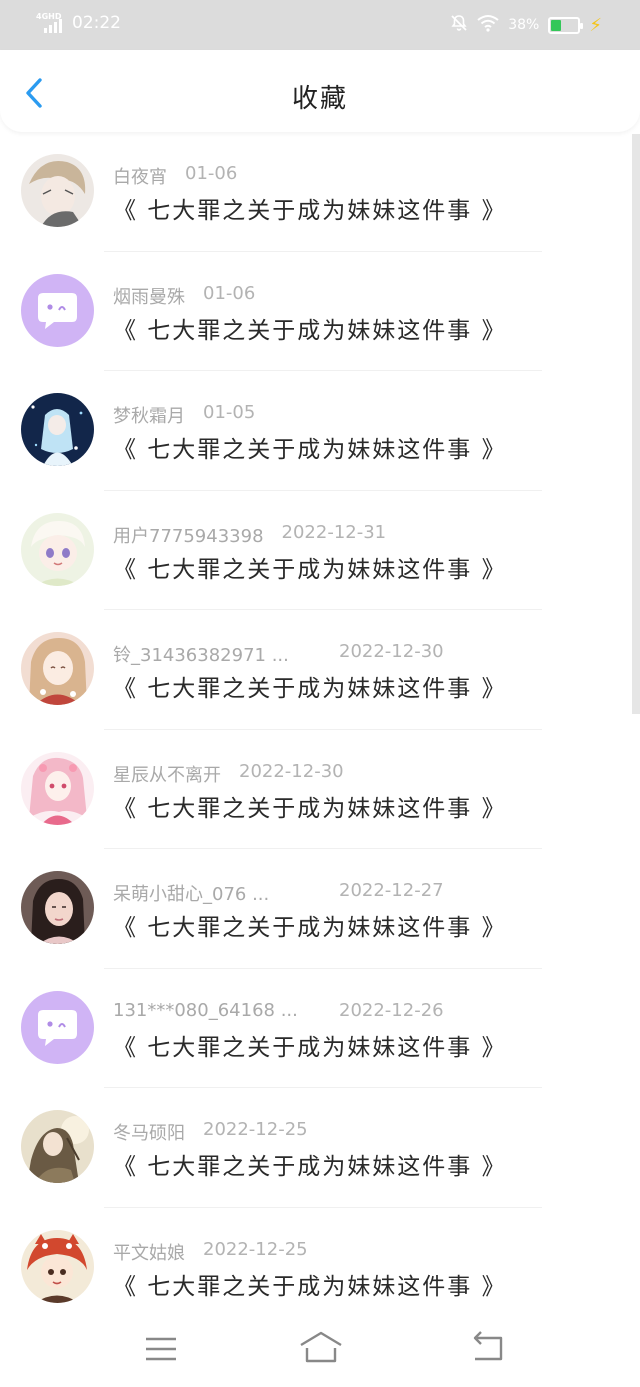 This screenshot has height=1387, width=640. I want to click on item-meta: 131***080_64168 ... 2022-12-26, so click(278, 1010).